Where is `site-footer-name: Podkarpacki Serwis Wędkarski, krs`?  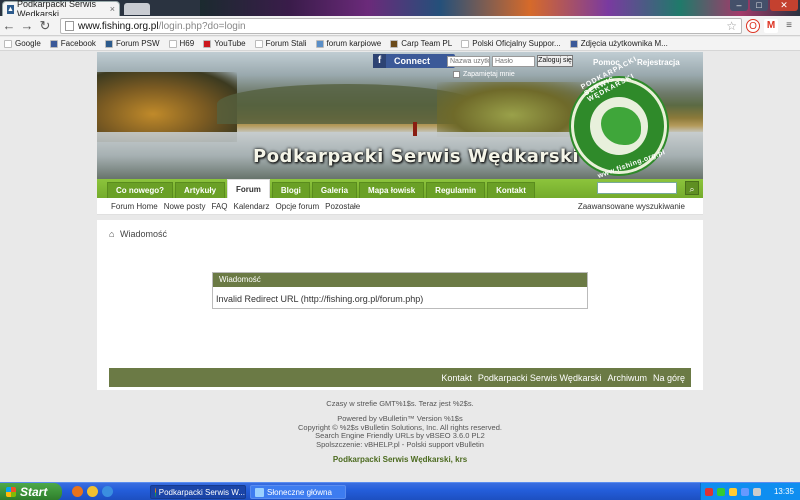
site-footer-name: Podkarpacki Serwis Wędkarski, krs is located at coordinates (400, 459).